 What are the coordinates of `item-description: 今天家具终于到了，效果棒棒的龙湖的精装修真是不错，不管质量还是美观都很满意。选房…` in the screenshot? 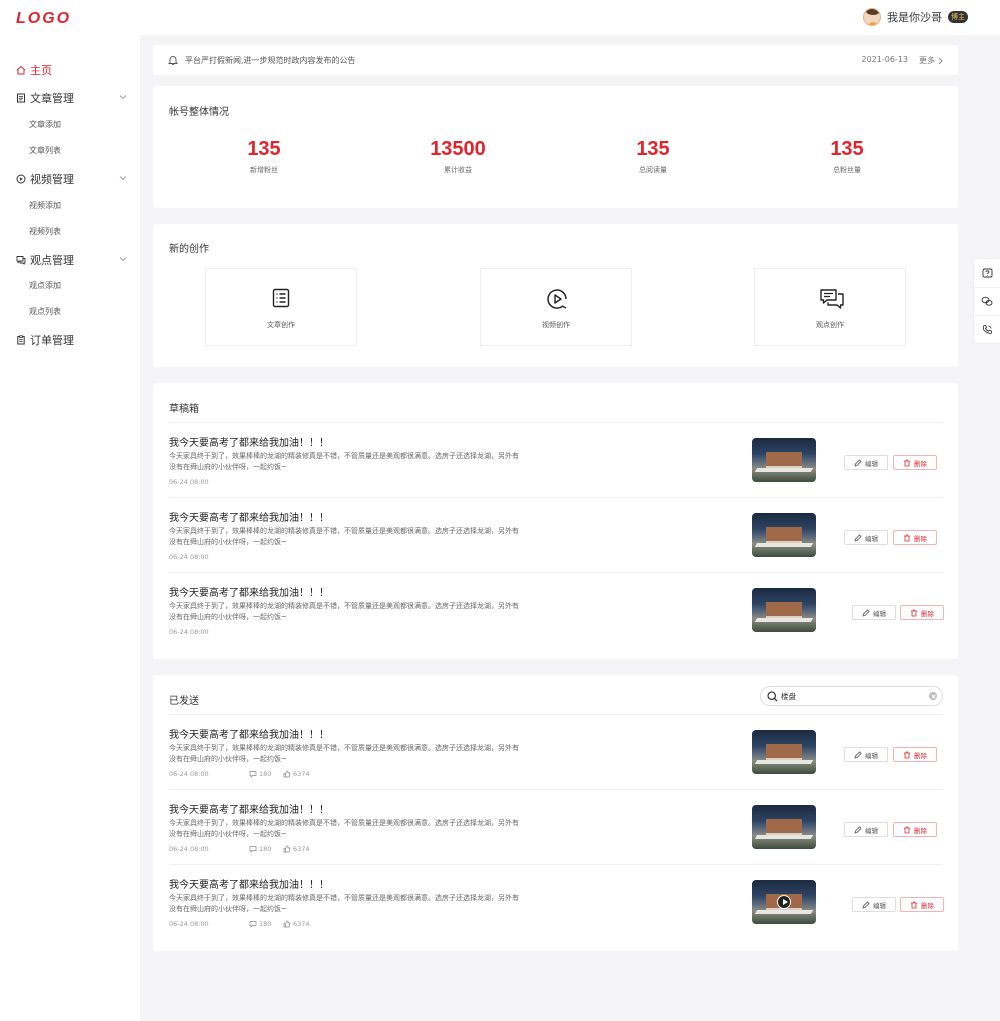 It's located at (344, 536).